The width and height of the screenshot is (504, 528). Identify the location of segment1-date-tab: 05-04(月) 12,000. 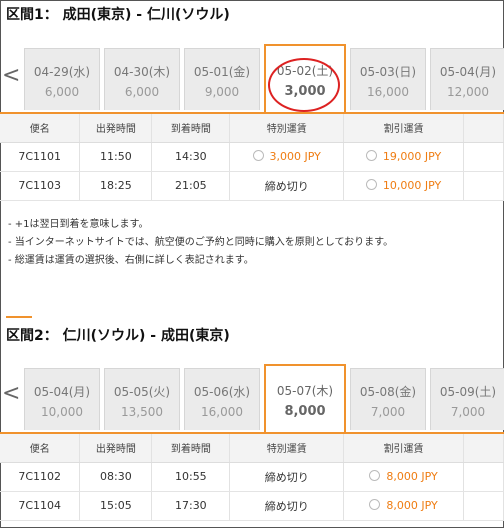
(467, 79).